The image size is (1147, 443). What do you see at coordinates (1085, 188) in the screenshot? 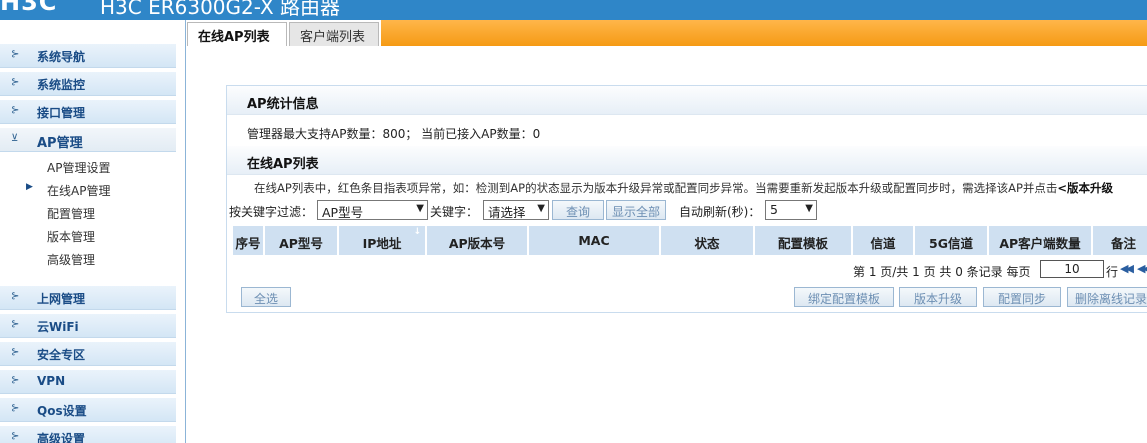
I see `notice-upgrade-link: <版本升级` at bounding box center [1085, 188].